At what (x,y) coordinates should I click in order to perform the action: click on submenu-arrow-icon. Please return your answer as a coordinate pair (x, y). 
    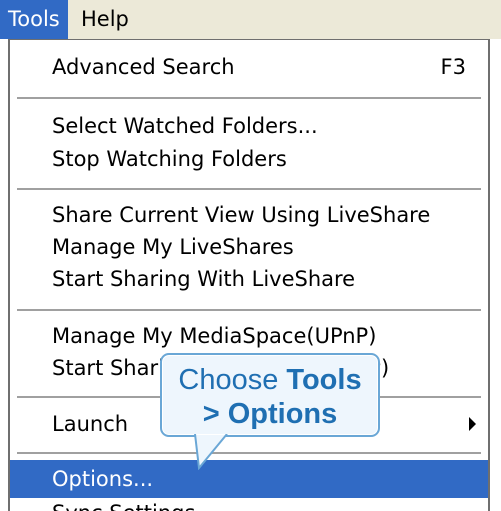
    Looking at the image, I should click on (472, 424).